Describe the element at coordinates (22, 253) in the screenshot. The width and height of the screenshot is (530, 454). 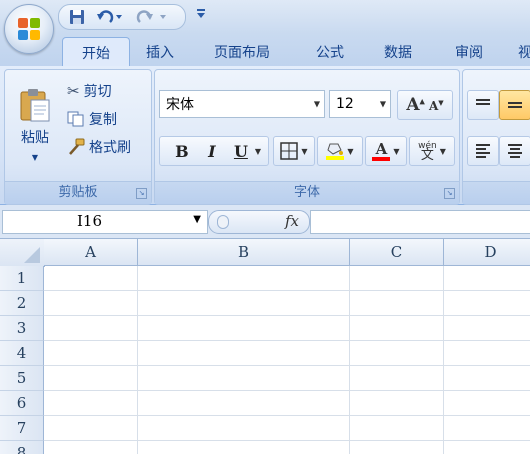
I see `select-all-button` at that location.